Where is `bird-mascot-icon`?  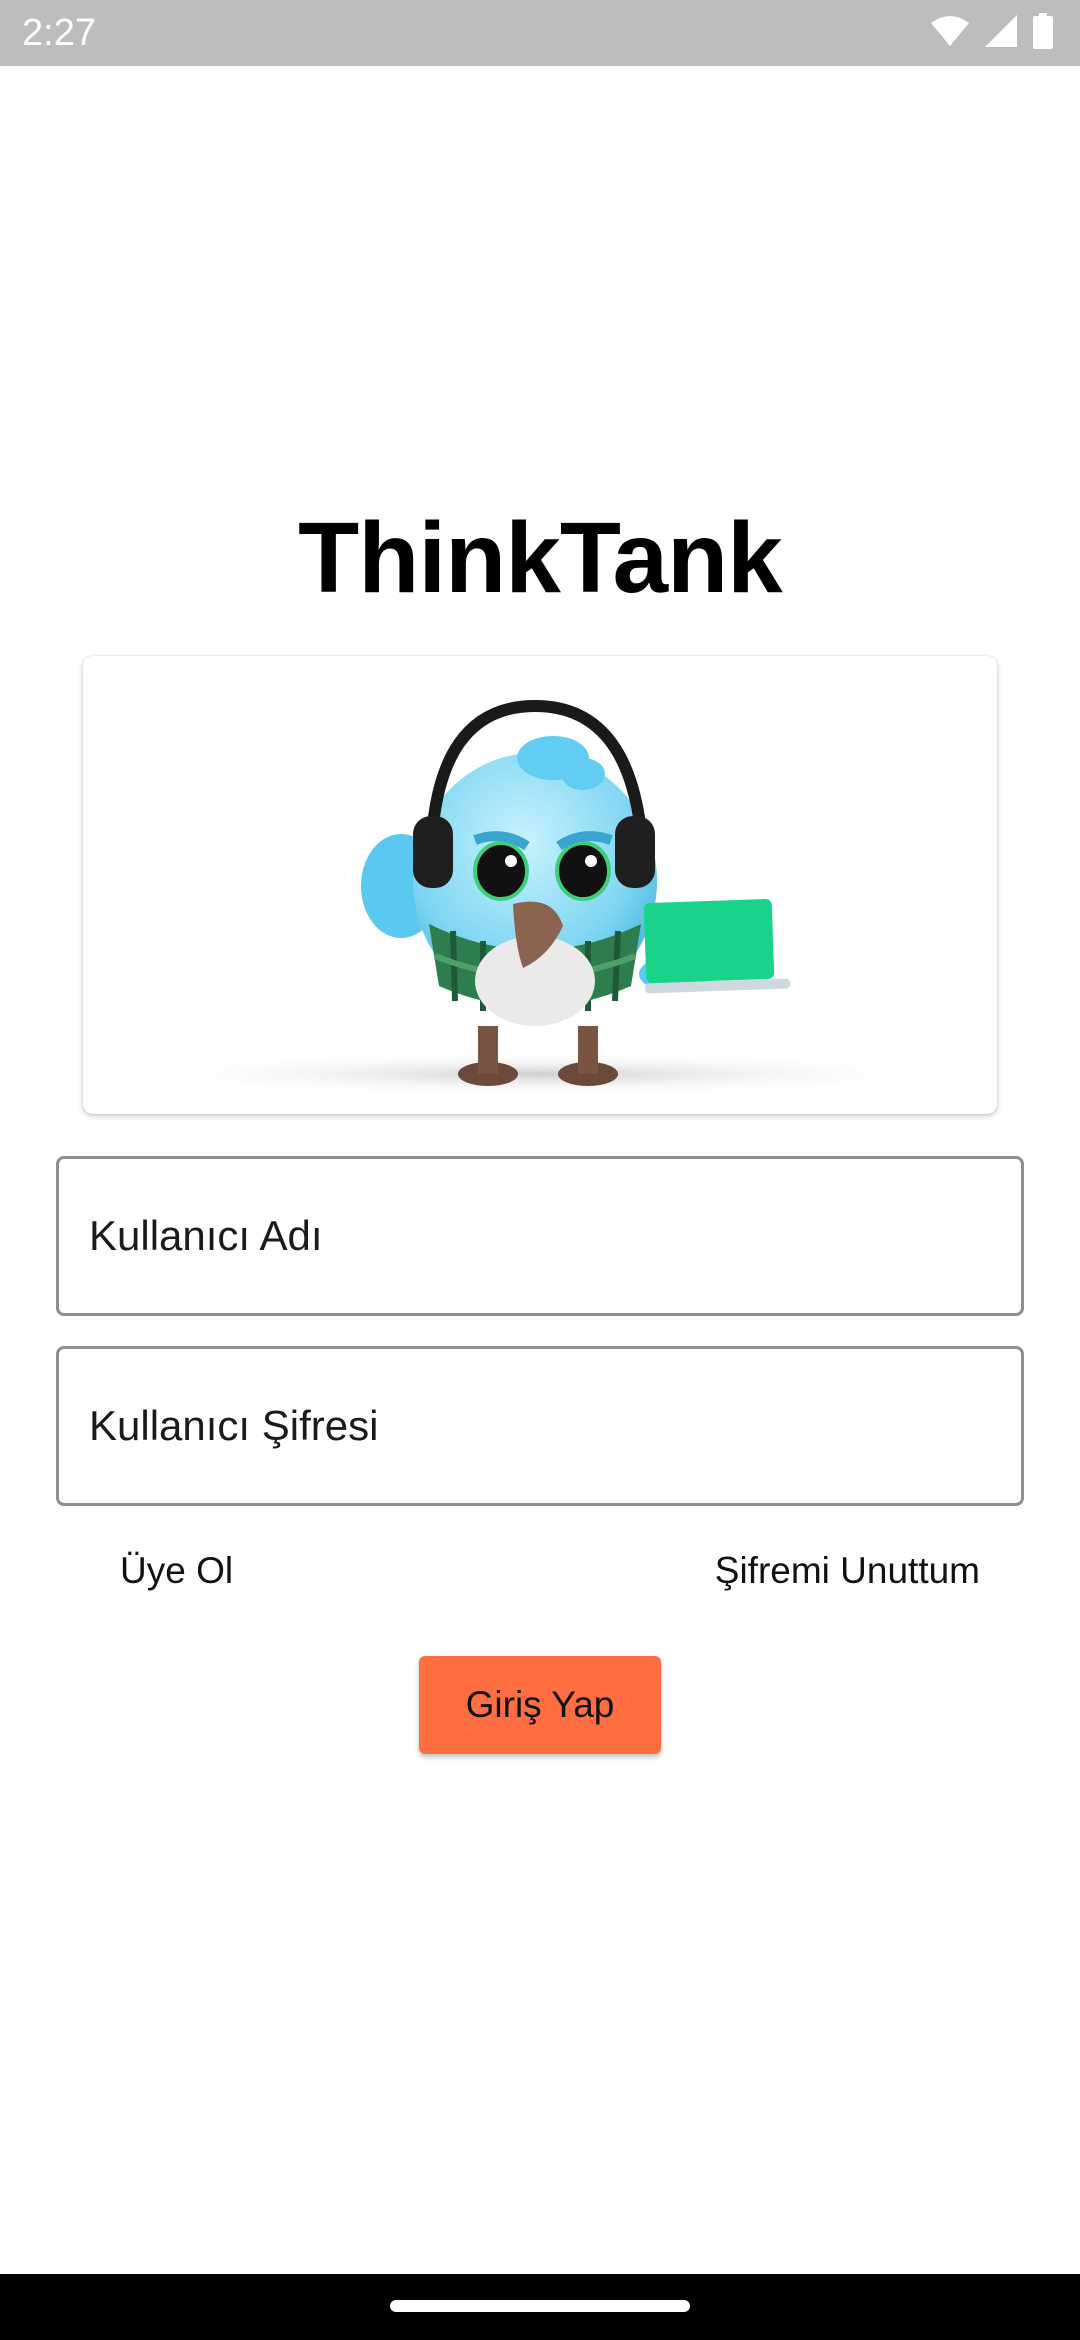
bird-mascot-icon is located at coordinates (540, 897).